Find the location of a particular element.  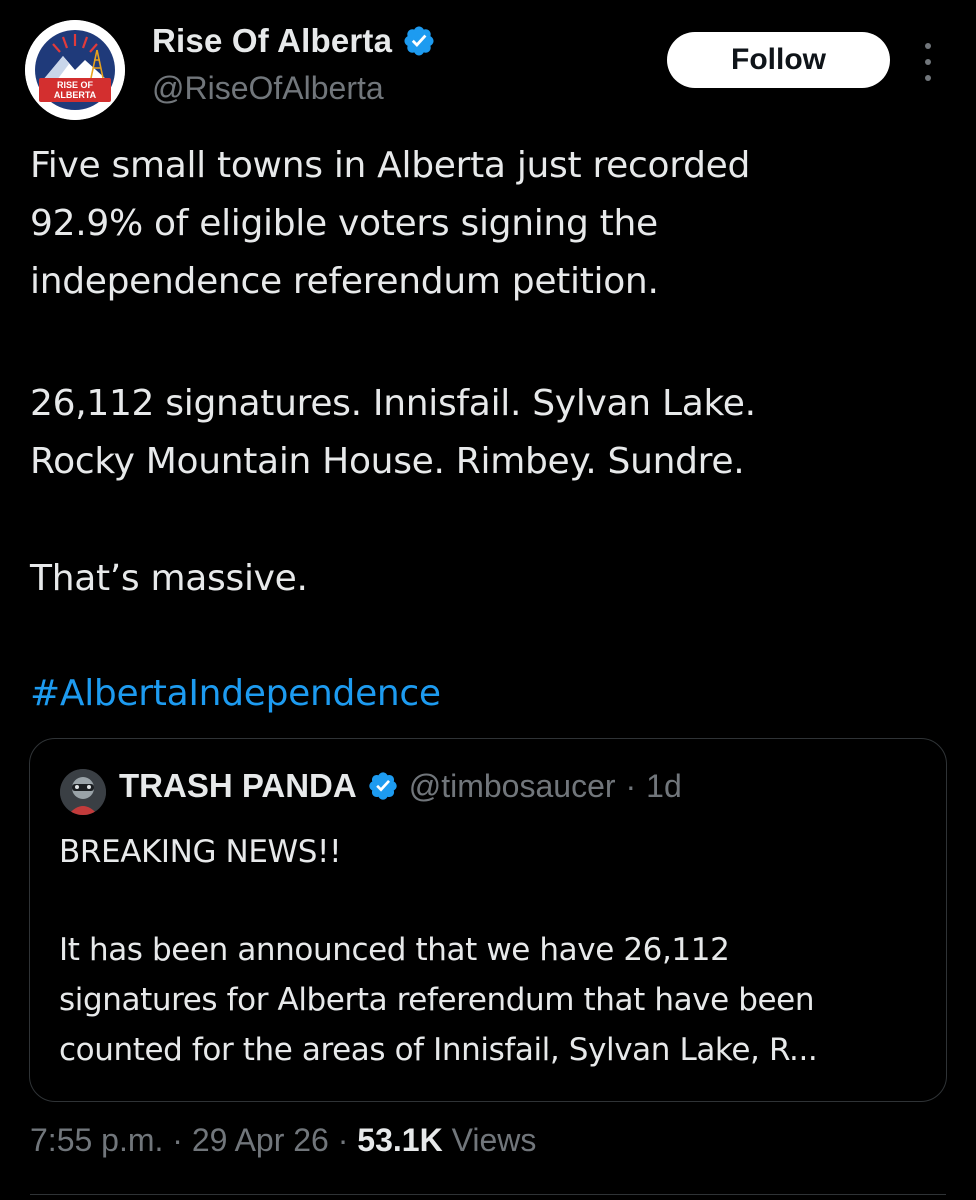

follow-button: Follow is located at coordinates (778, 60).